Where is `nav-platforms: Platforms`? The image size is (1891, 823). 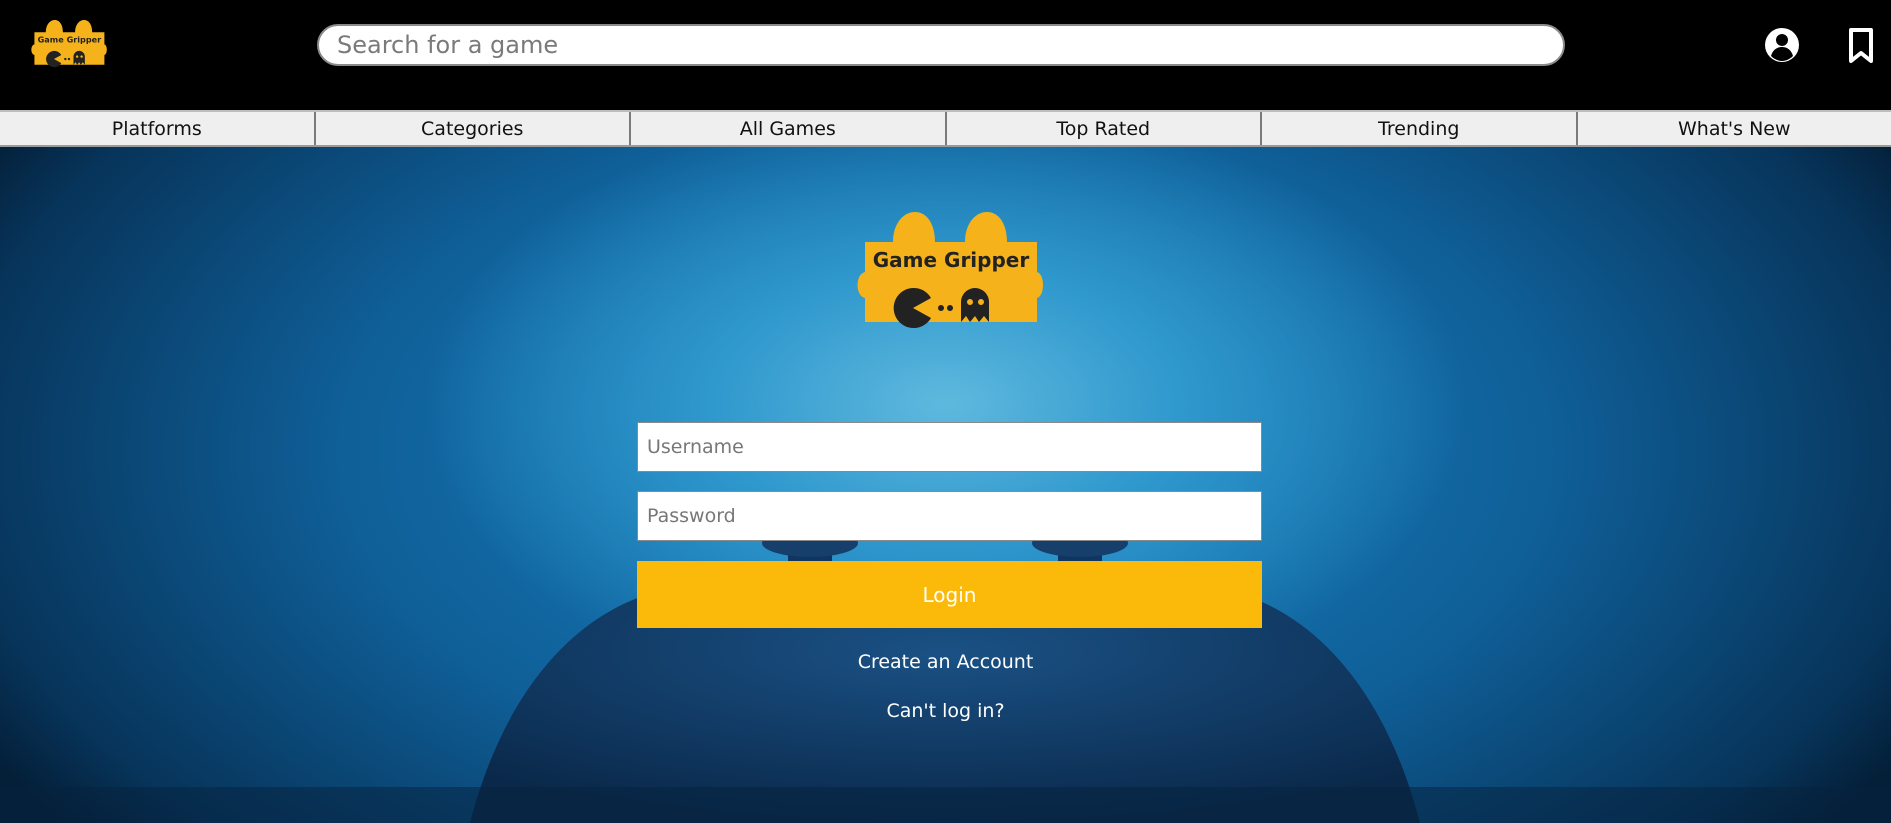 nav-platforms: Platforms is located at coordinates (158, 128).